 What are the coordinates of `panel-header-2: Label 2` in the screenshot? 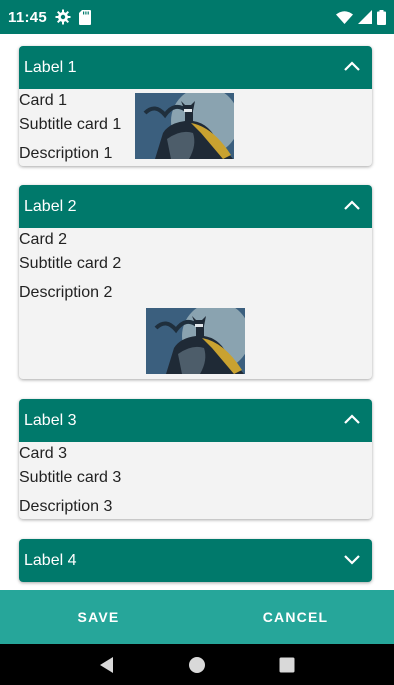 It's located at (195, 206).